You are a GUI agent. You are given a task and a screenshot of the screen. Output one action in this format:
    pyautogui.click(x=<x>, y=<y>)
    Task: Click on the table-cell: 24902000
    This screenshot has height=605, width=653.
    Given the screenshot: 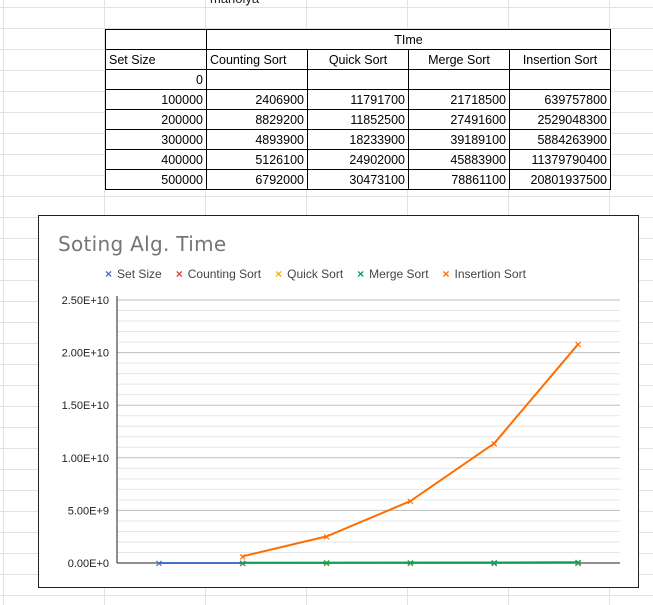 What is the action you would take?
    pyautogui.click(x=358, y=159)
    